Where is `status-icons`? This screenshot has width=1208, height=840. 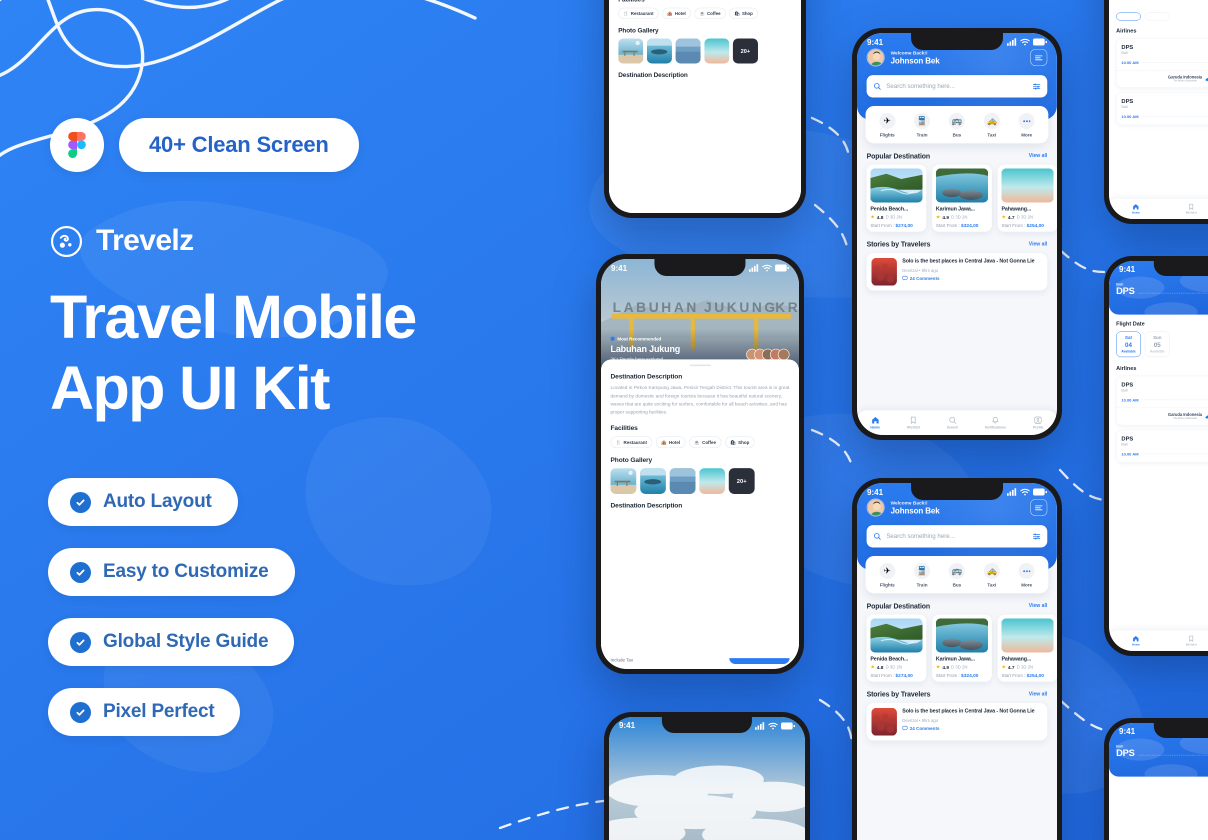 status-icons is located at coordinates (769, 268).